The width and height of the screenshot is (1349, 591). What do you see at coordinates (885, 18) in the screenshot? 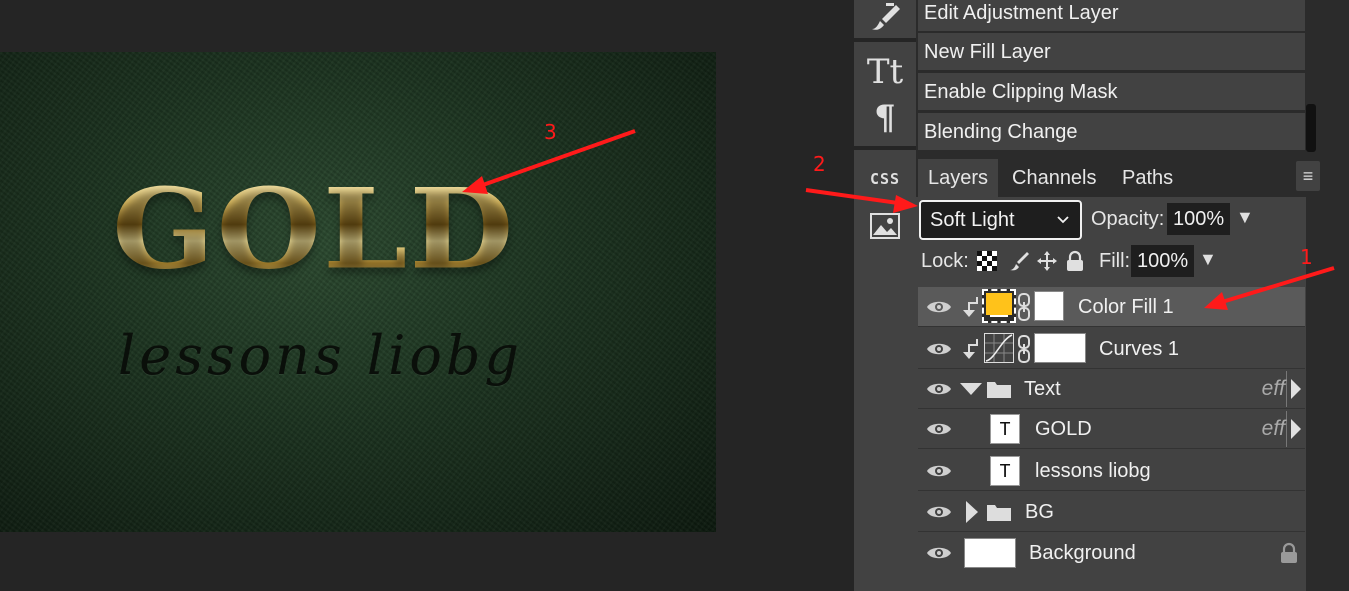
I see `brush-icon` at bounding box center [885, 18].